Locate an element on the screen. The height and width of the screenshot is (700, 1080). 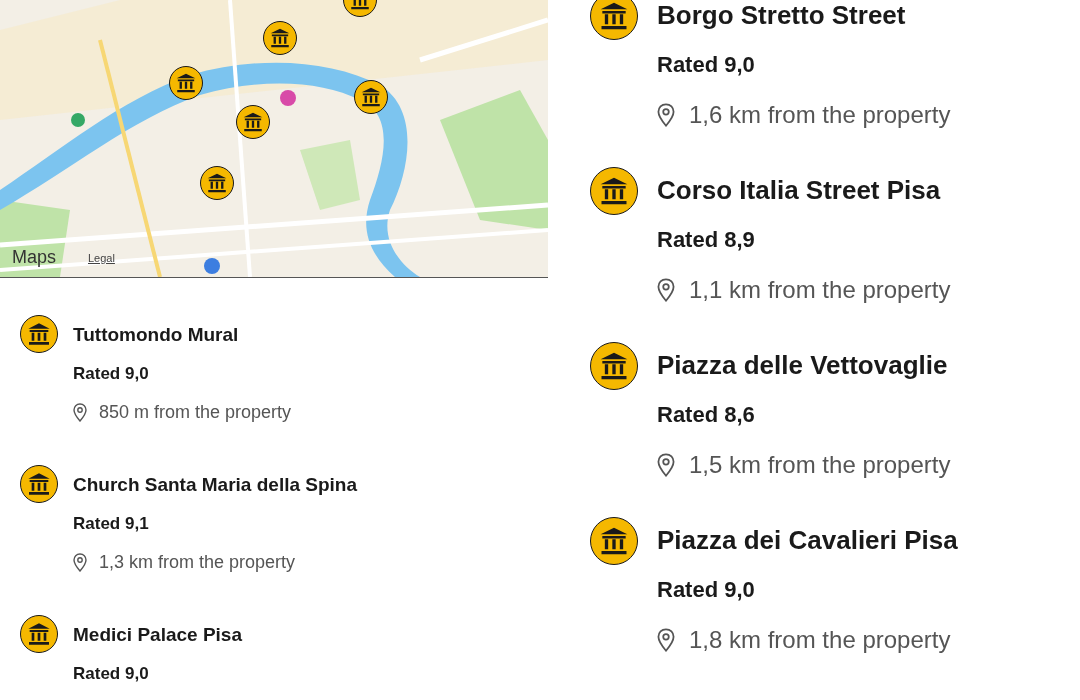
rating: Rated 8,9 is located at coordinates (706, 240).